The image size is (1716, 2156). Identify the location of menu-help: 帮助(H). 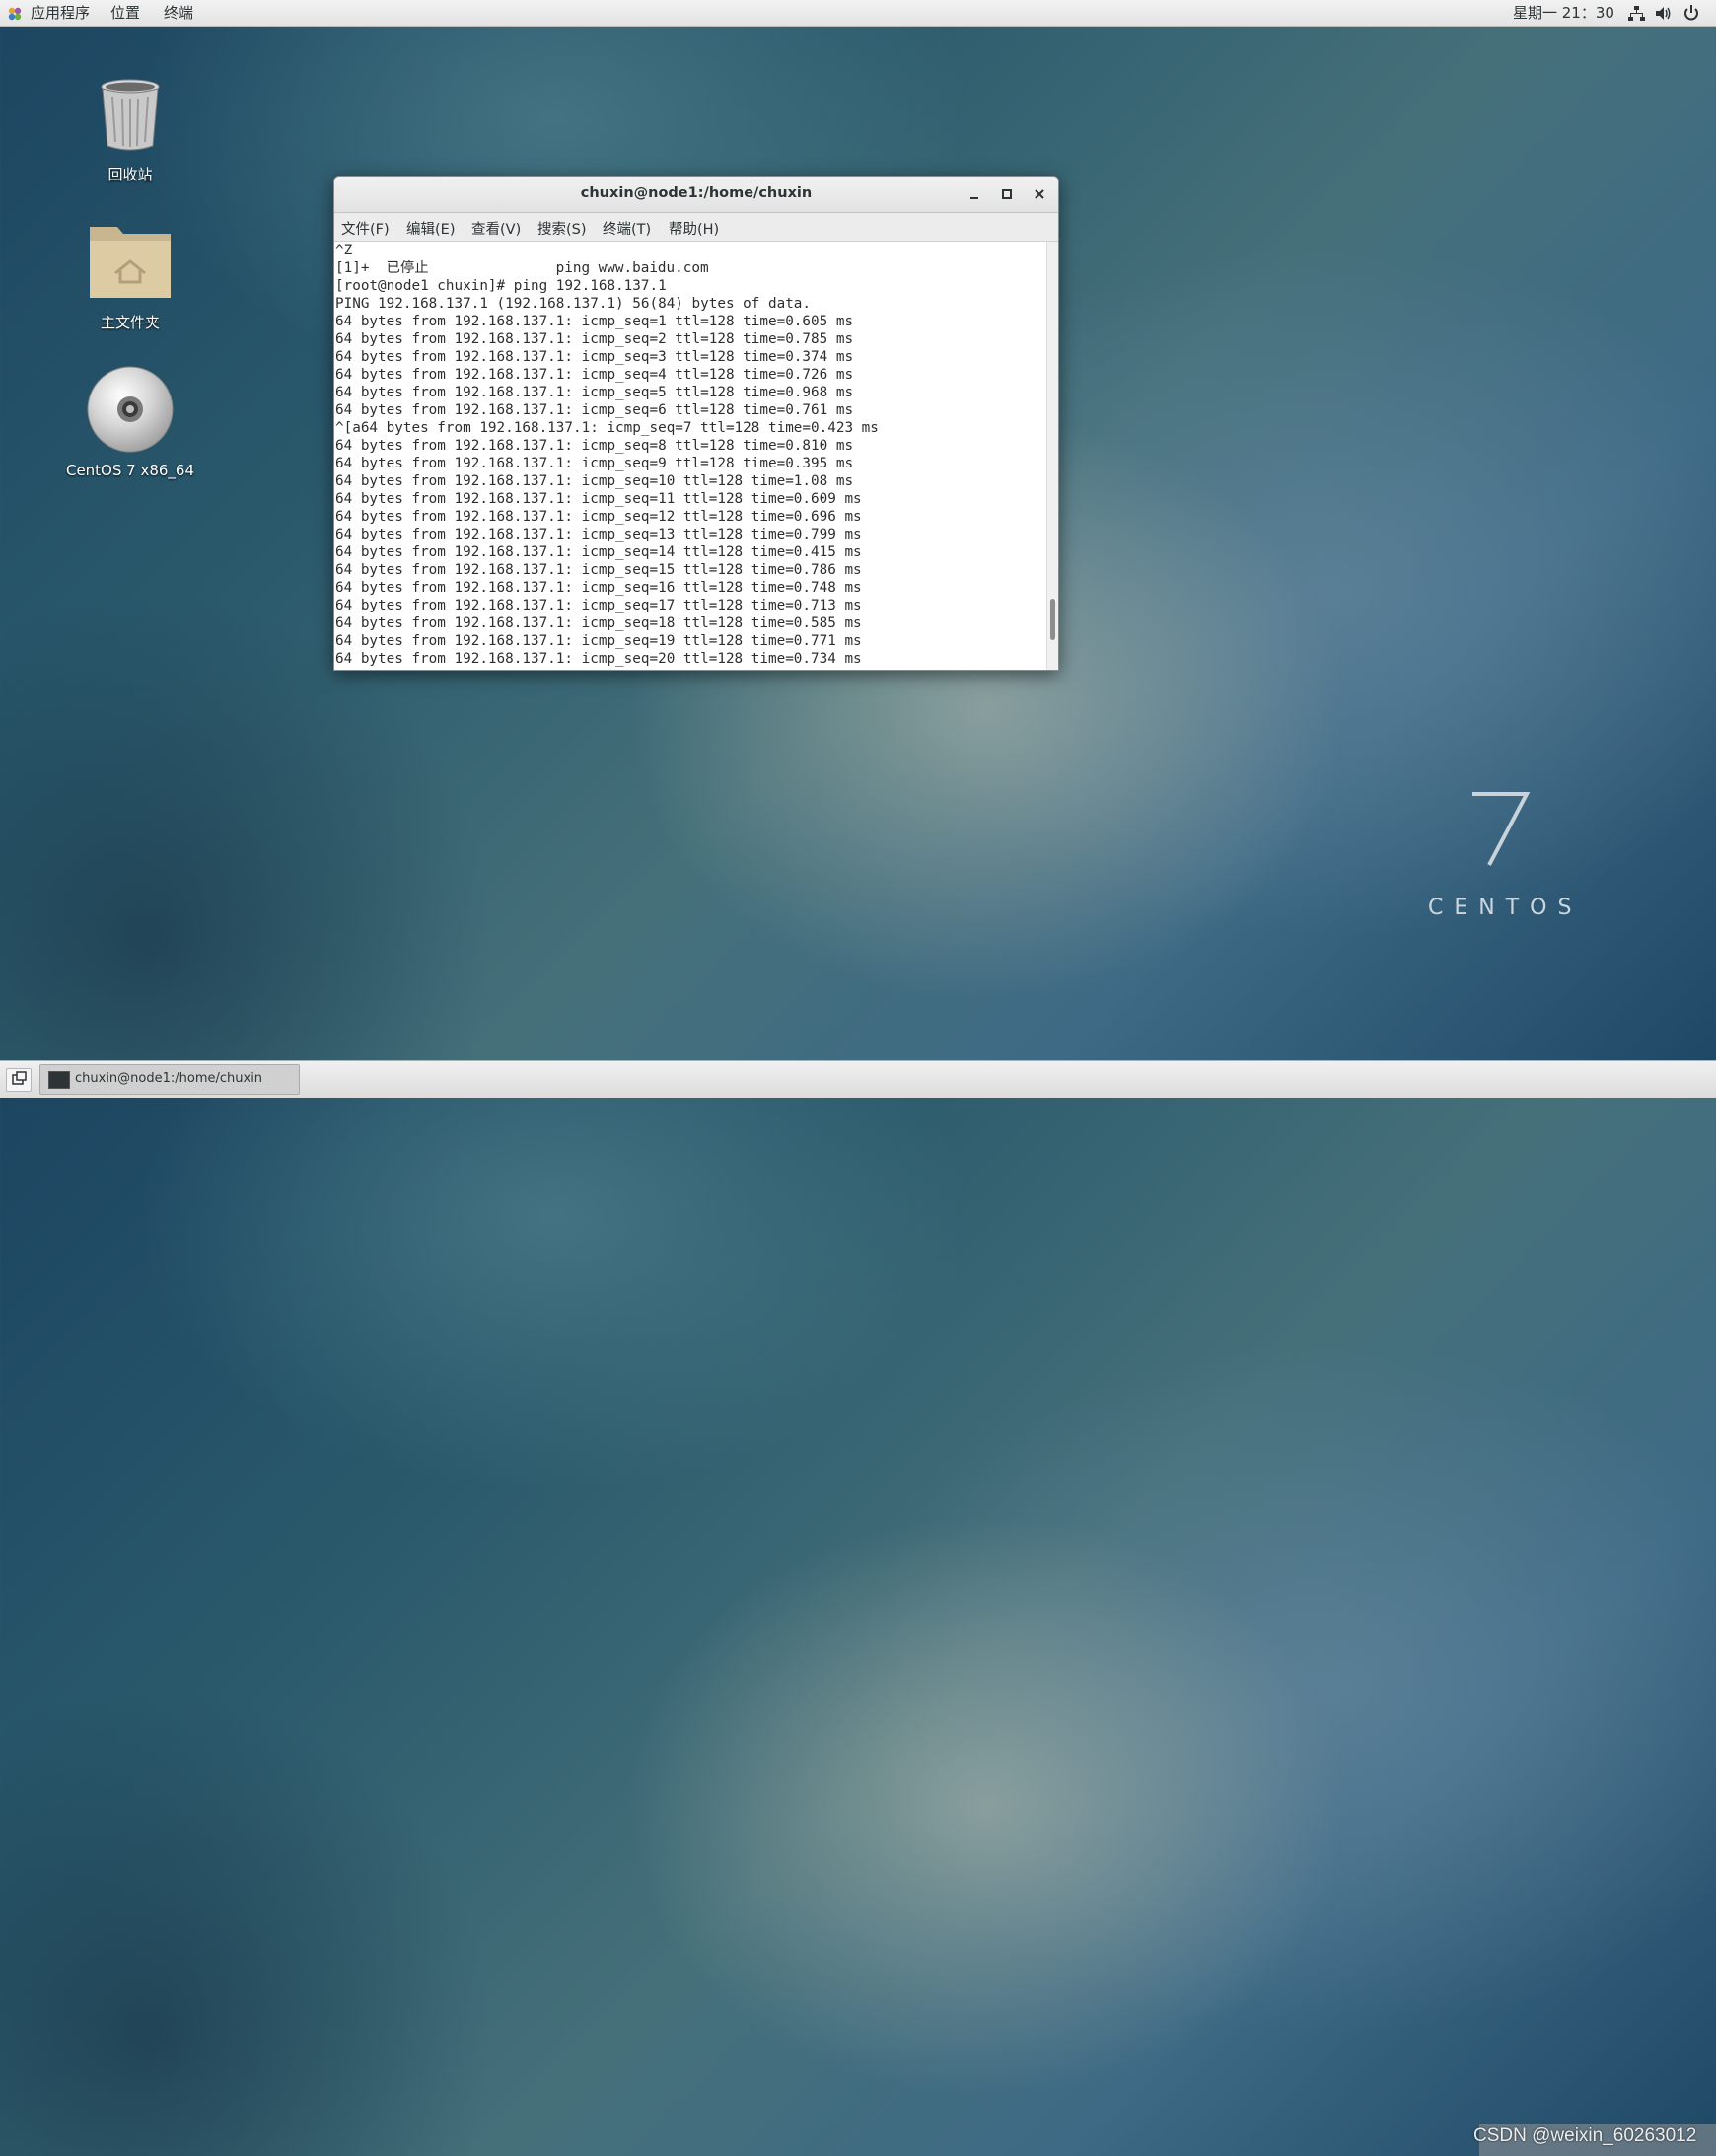
(694, 228).